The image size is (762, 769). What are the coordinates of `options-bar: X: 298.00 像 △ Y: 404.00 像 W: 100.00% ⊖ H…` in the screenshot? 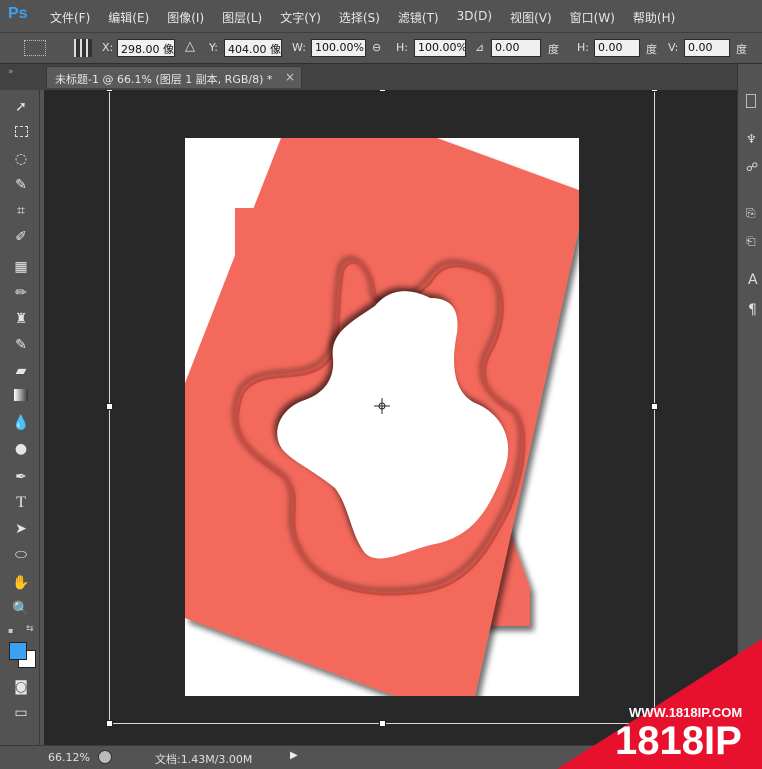 It's located at (381, 48).